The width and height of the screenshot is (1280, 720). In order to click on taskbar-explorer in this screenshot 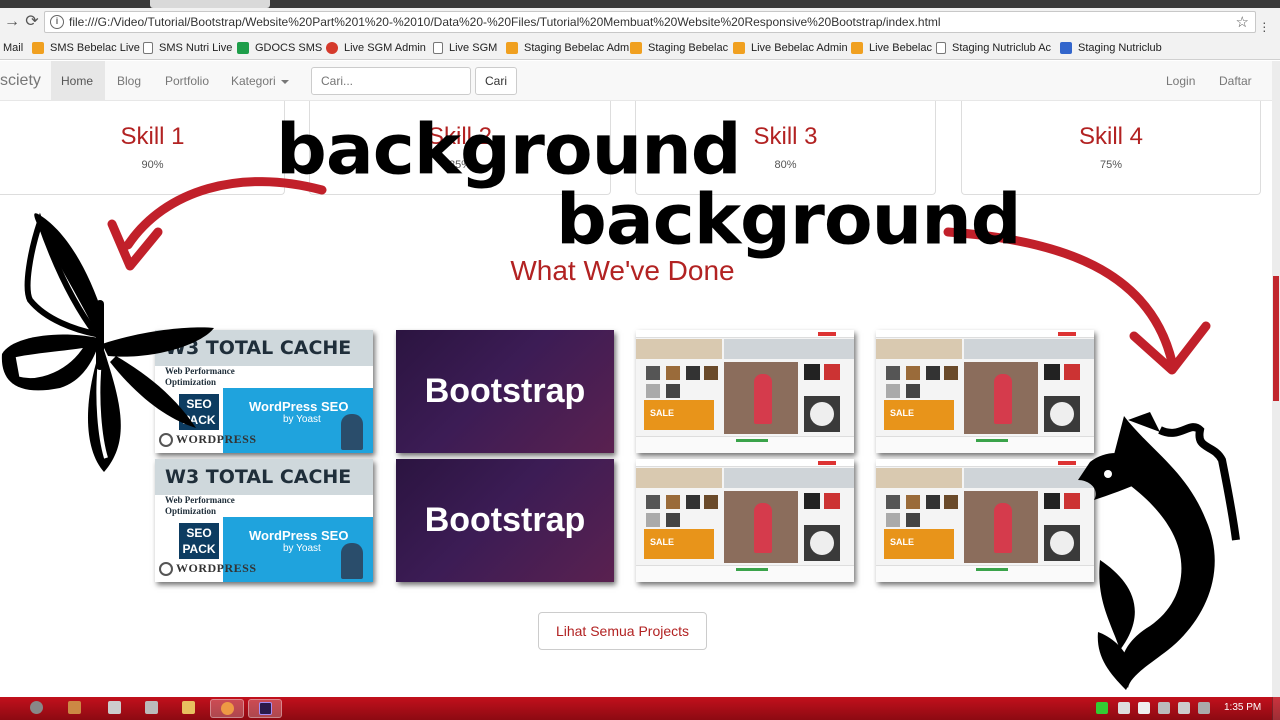, I will do `click(189, 708)`.